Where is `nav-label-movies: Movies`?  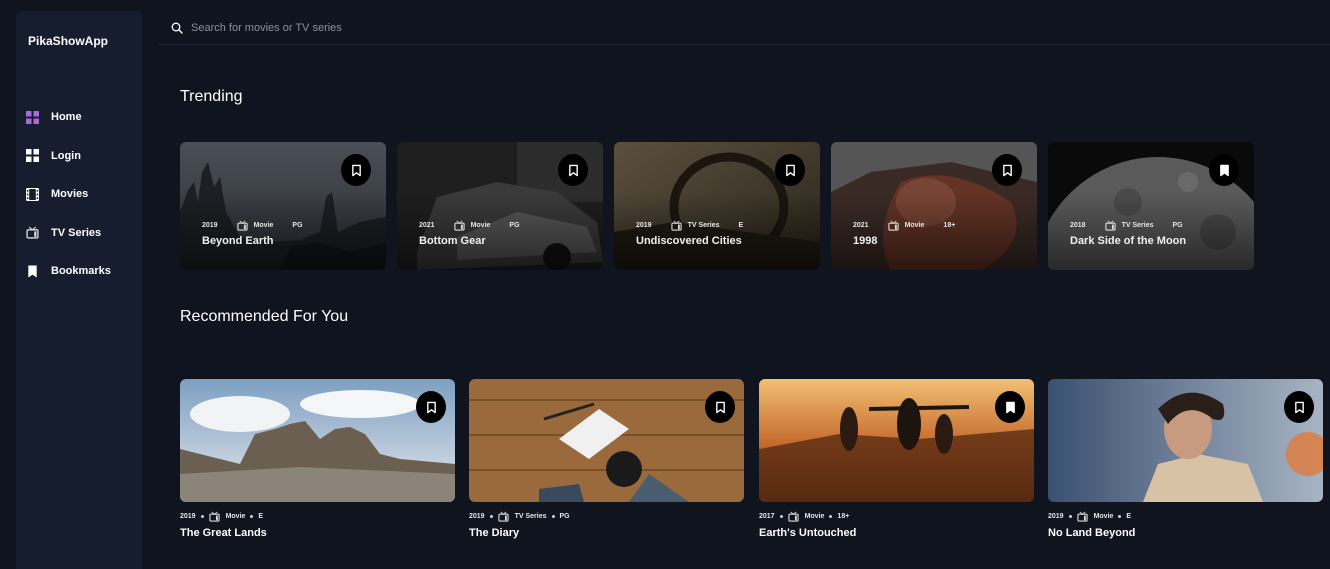 nav-label-movies: Movies is located at coordinates (70, 194).